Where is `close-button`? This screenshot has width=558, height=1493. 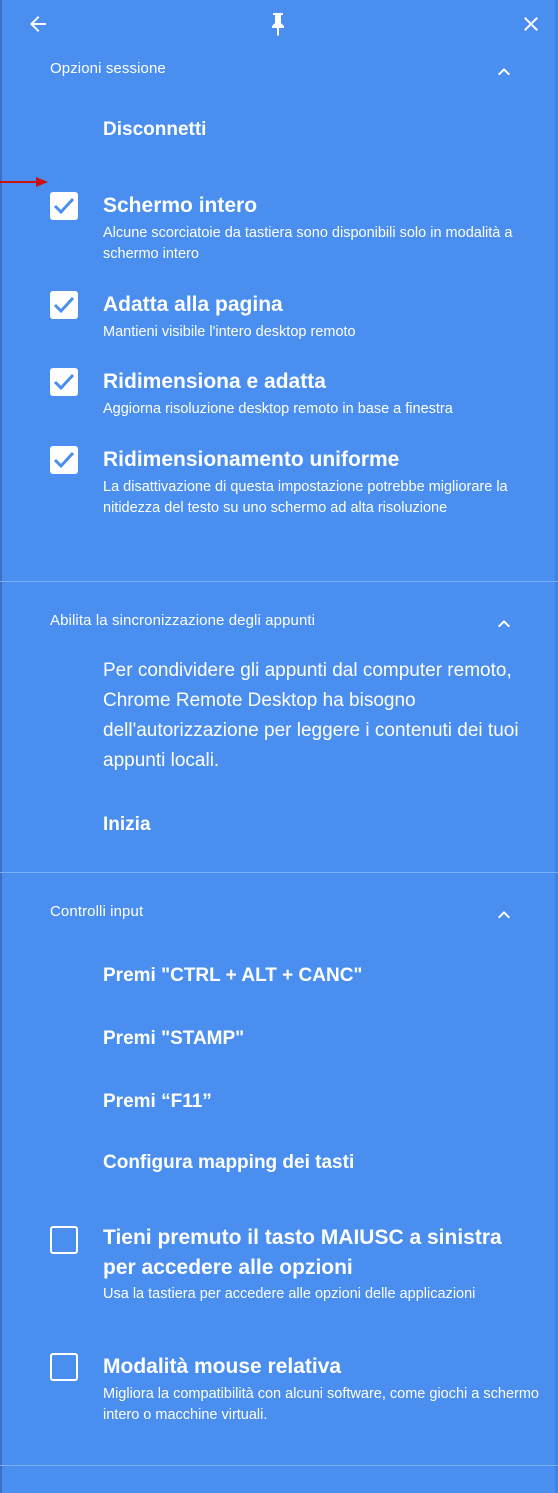
close-button is located at coordinates (531, 24).